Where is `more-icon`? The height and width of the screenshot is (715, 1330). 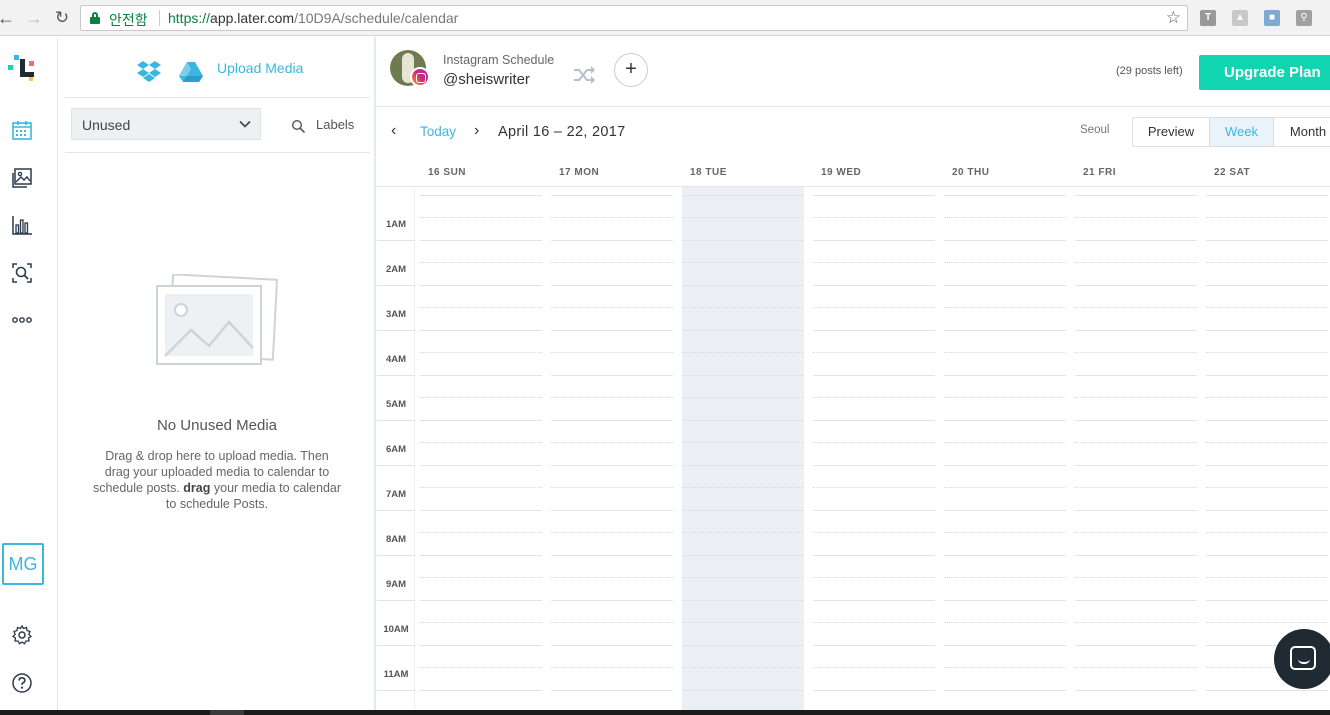
more-icon is located at coordinates (22, 320).